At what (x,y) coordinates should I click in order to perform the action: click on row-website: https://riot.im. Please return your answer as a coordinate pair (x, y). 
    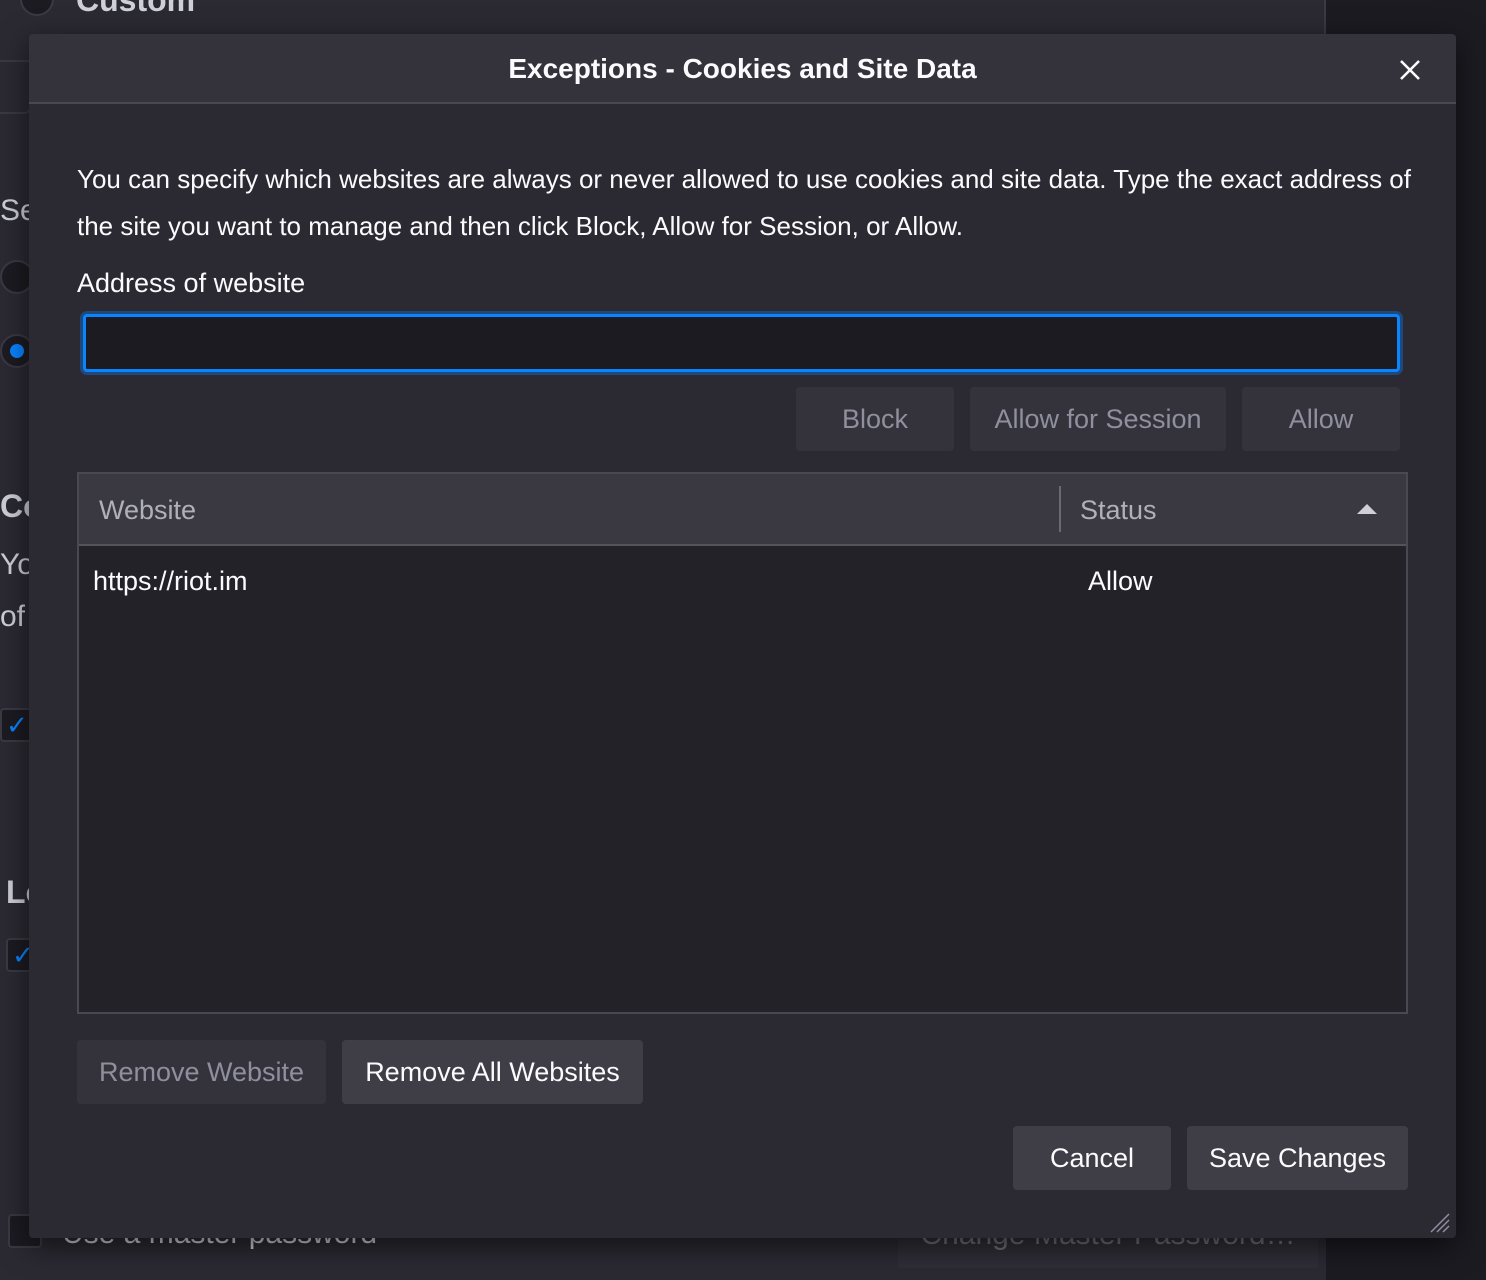
    Looking at the image, I should click on (170, 581).